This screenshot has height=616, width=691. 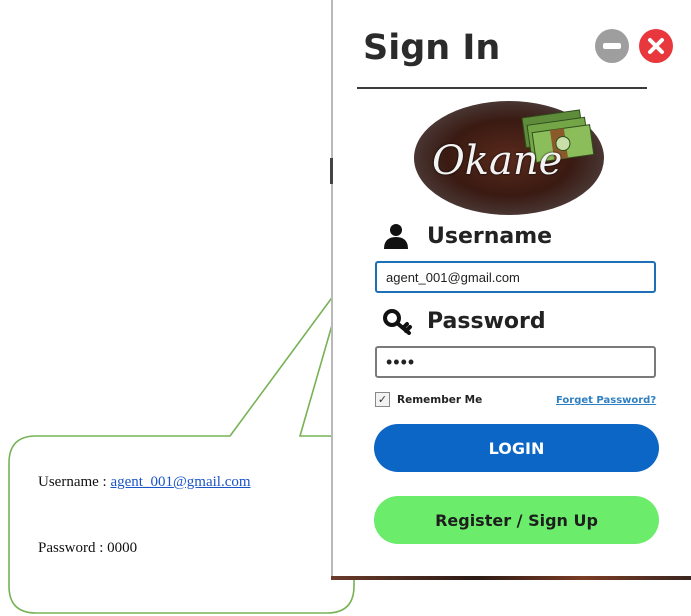 What do you see at coordinates (516, 448) in the screenshot?
I see `login-button: LOGIN` at bounding box center [516, 448].